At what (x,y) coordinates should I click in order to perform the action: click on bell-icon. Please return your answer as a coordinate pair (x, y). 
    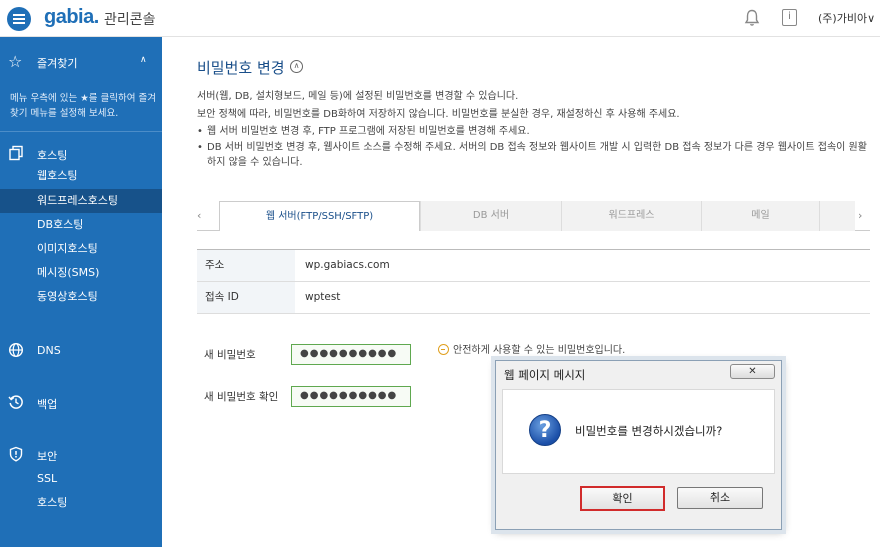
    Looking at the image, I should click on (752, 18).